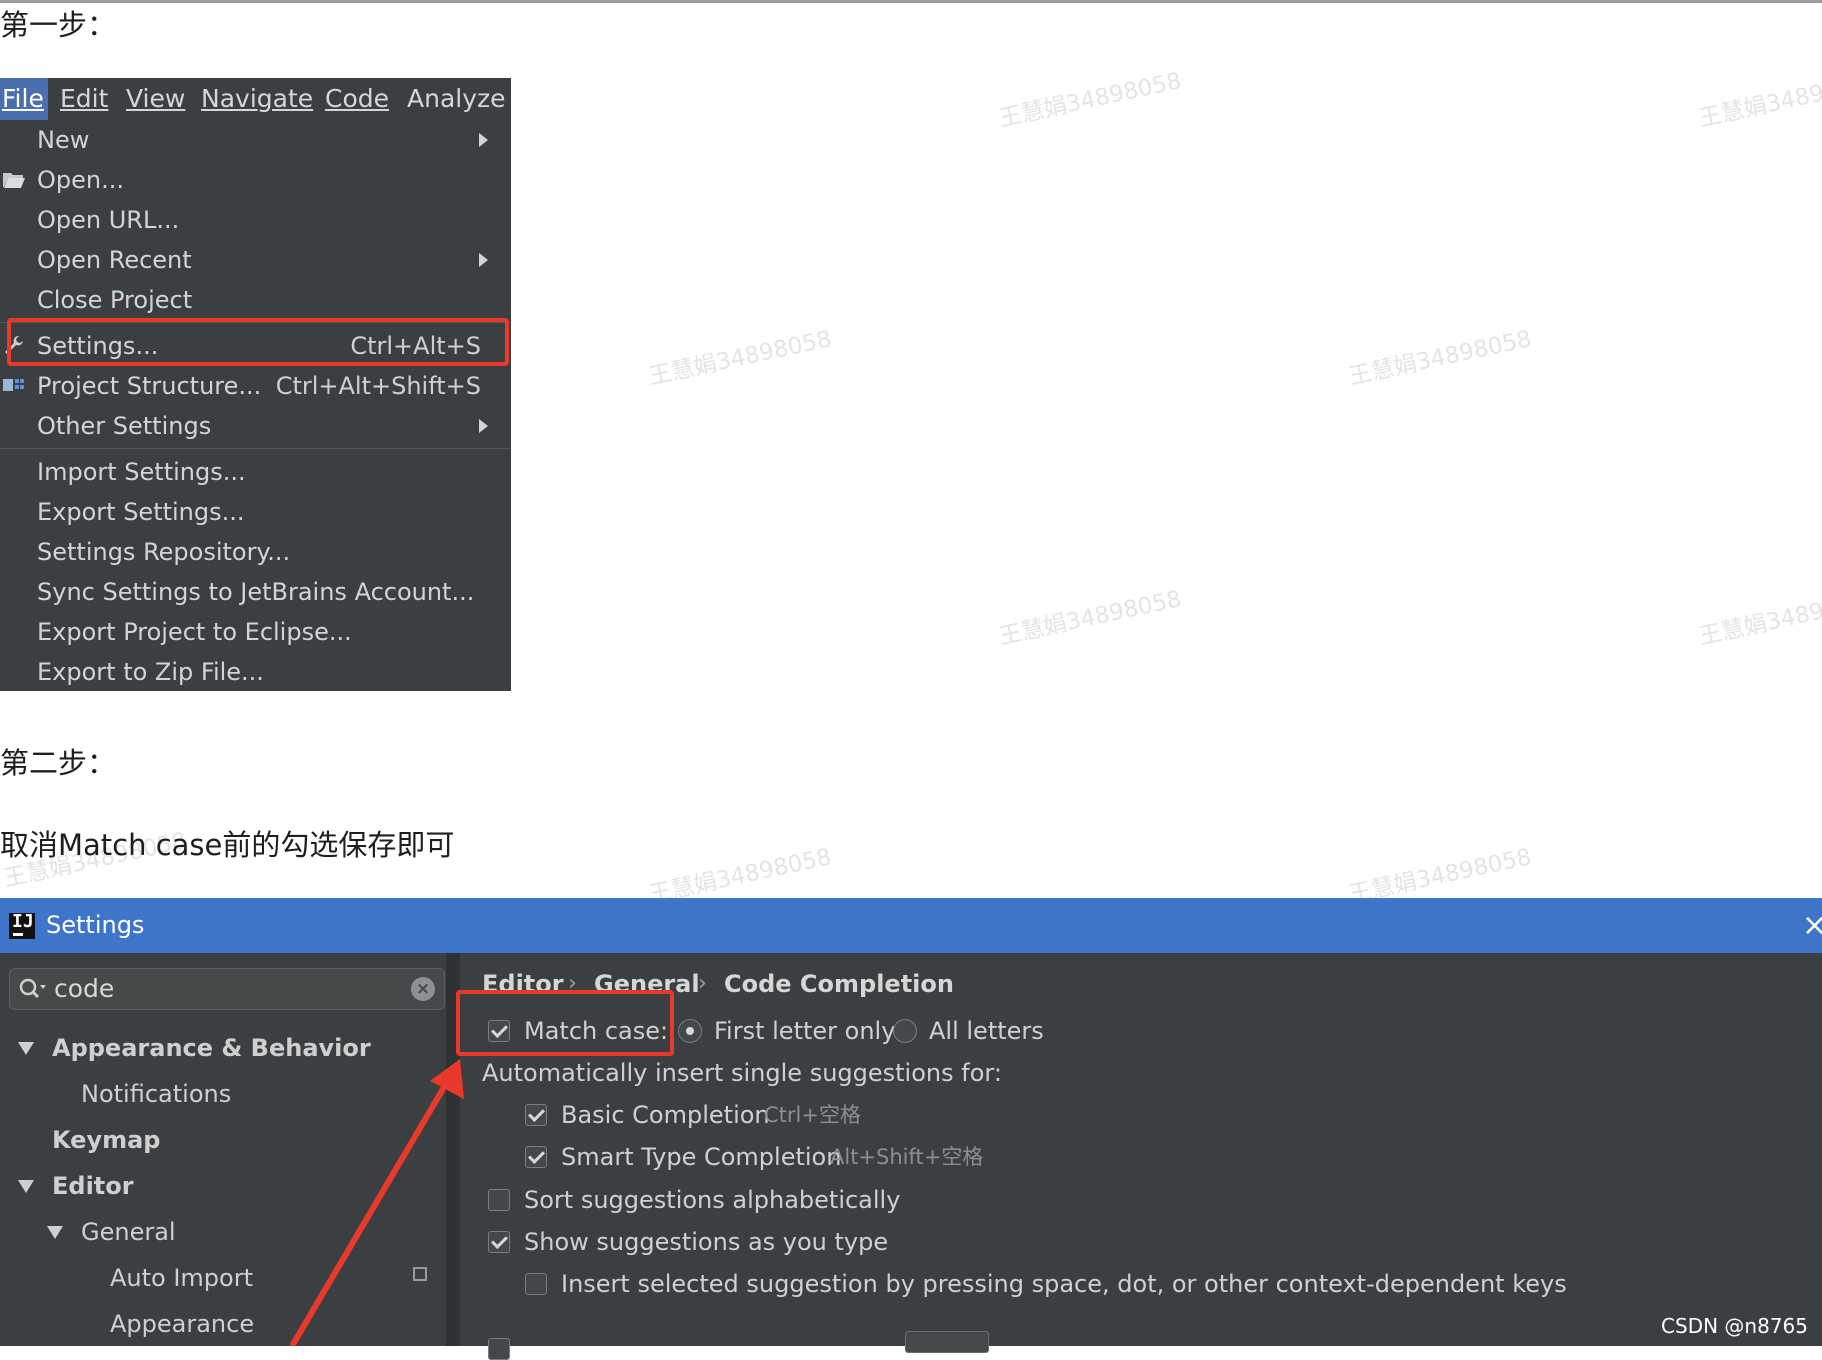 The image size is (1822, 1360). What do you see at coordinates (690, 1031) in the screenshot?
I see `first-letter-only-radio` at bounding box center [690, 1031].